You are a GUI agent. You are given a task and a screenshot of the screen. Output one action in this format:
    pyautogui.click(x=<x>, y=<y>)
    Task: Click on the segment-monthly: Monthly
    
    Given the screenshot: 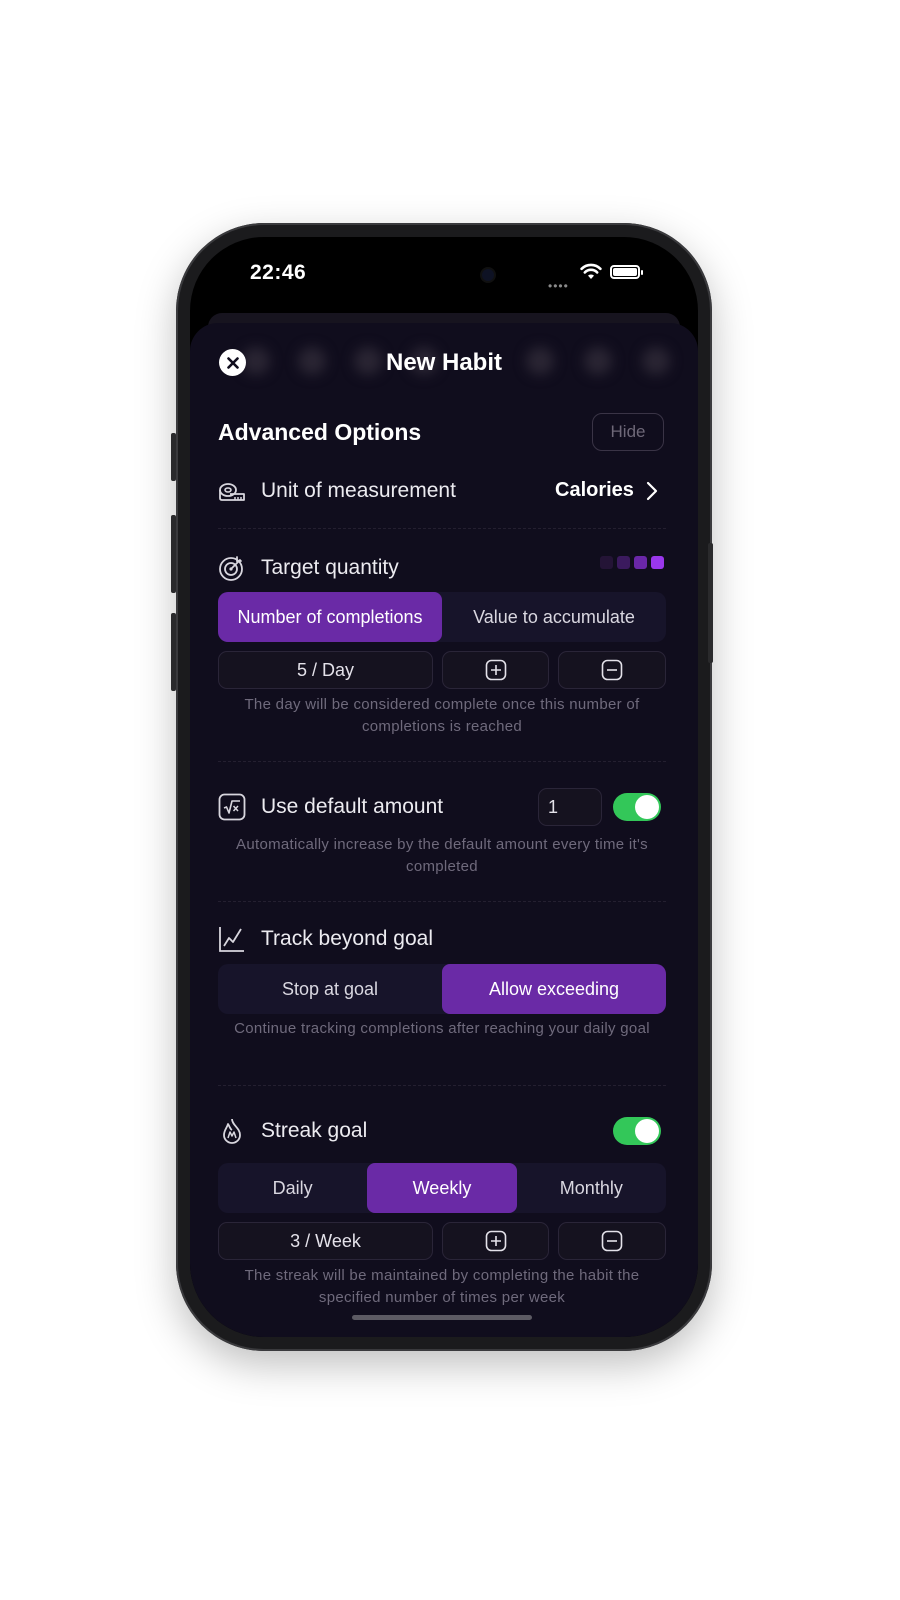 What is the action you would take?
    pyautogui.click(x=591, y=1188)
    